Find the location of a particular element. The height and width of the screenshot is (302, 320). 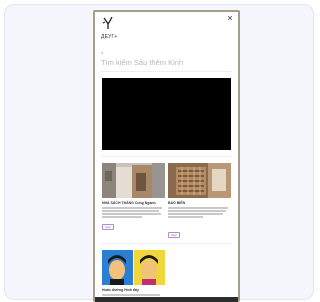

logo-text: ДЕУГ+ is located at coordinates (109, 37).